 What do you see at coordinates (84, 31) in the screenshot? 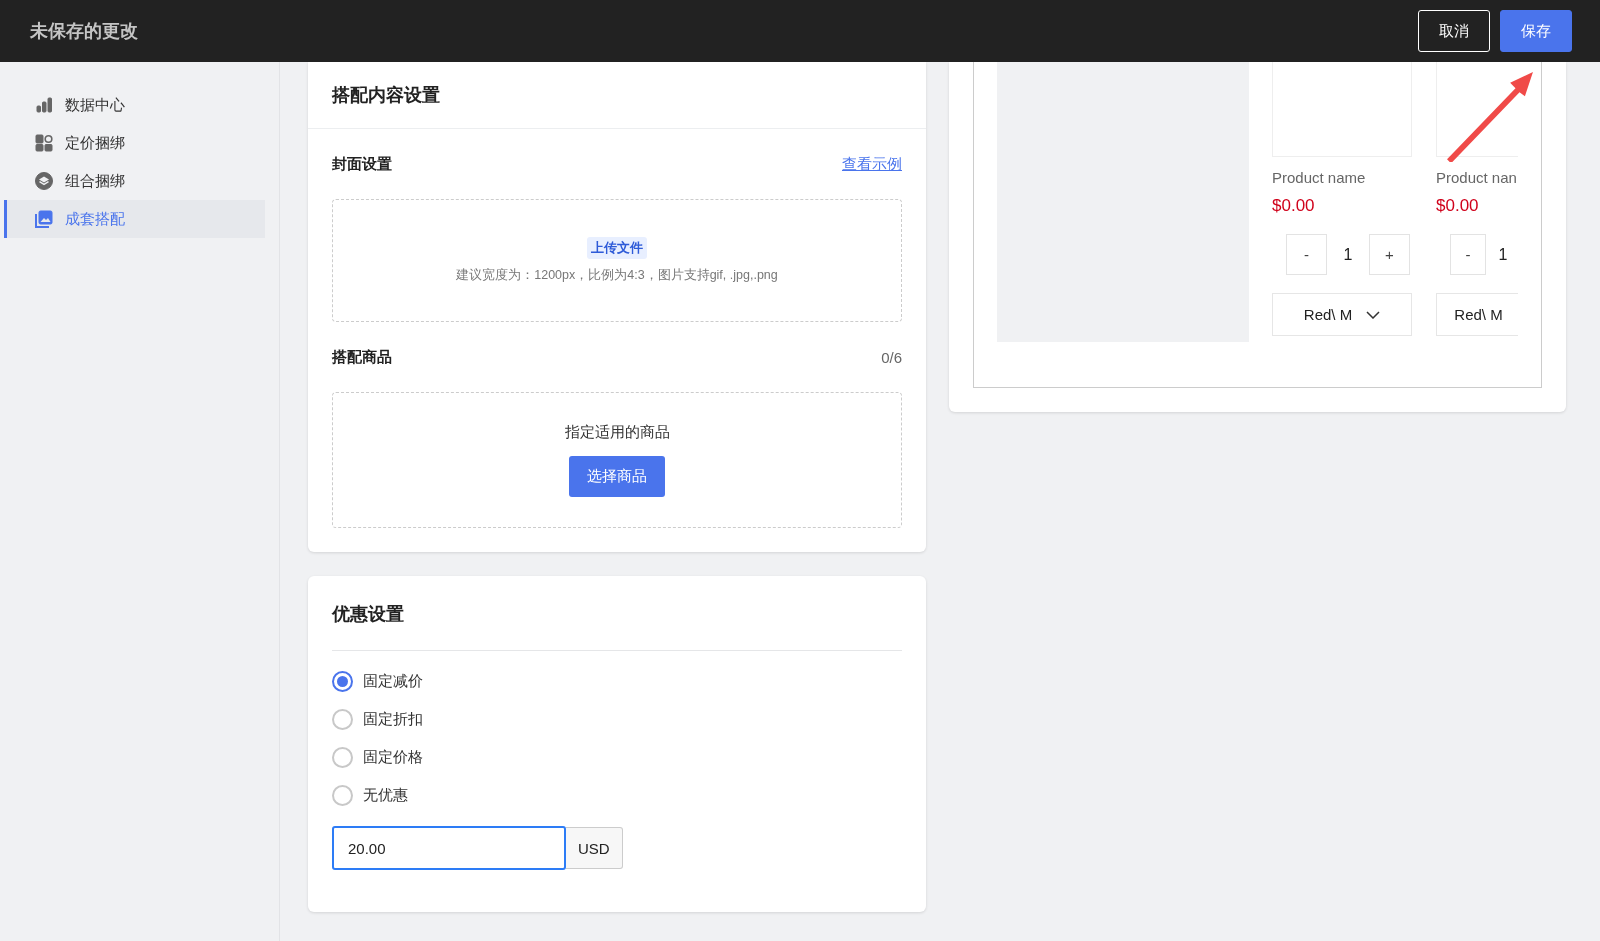
I see `page-title: 未保存的更改` at bounding box center [84, 31].